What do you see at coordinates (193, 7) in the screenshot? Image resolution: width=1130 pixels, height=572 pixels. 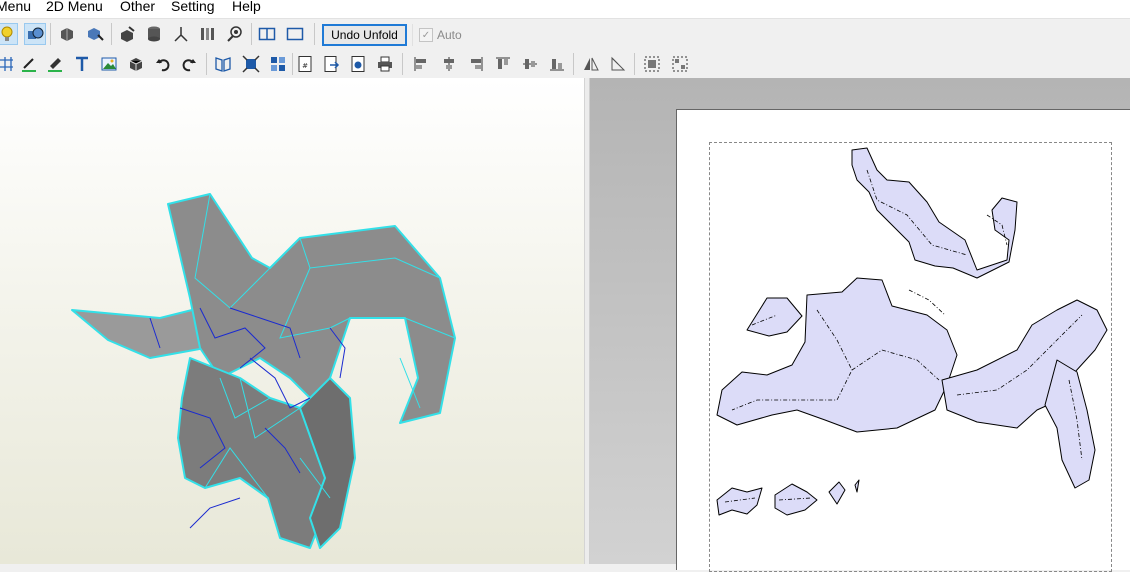 I see `menu-setting: Setting` at bounding box center [193, 7].